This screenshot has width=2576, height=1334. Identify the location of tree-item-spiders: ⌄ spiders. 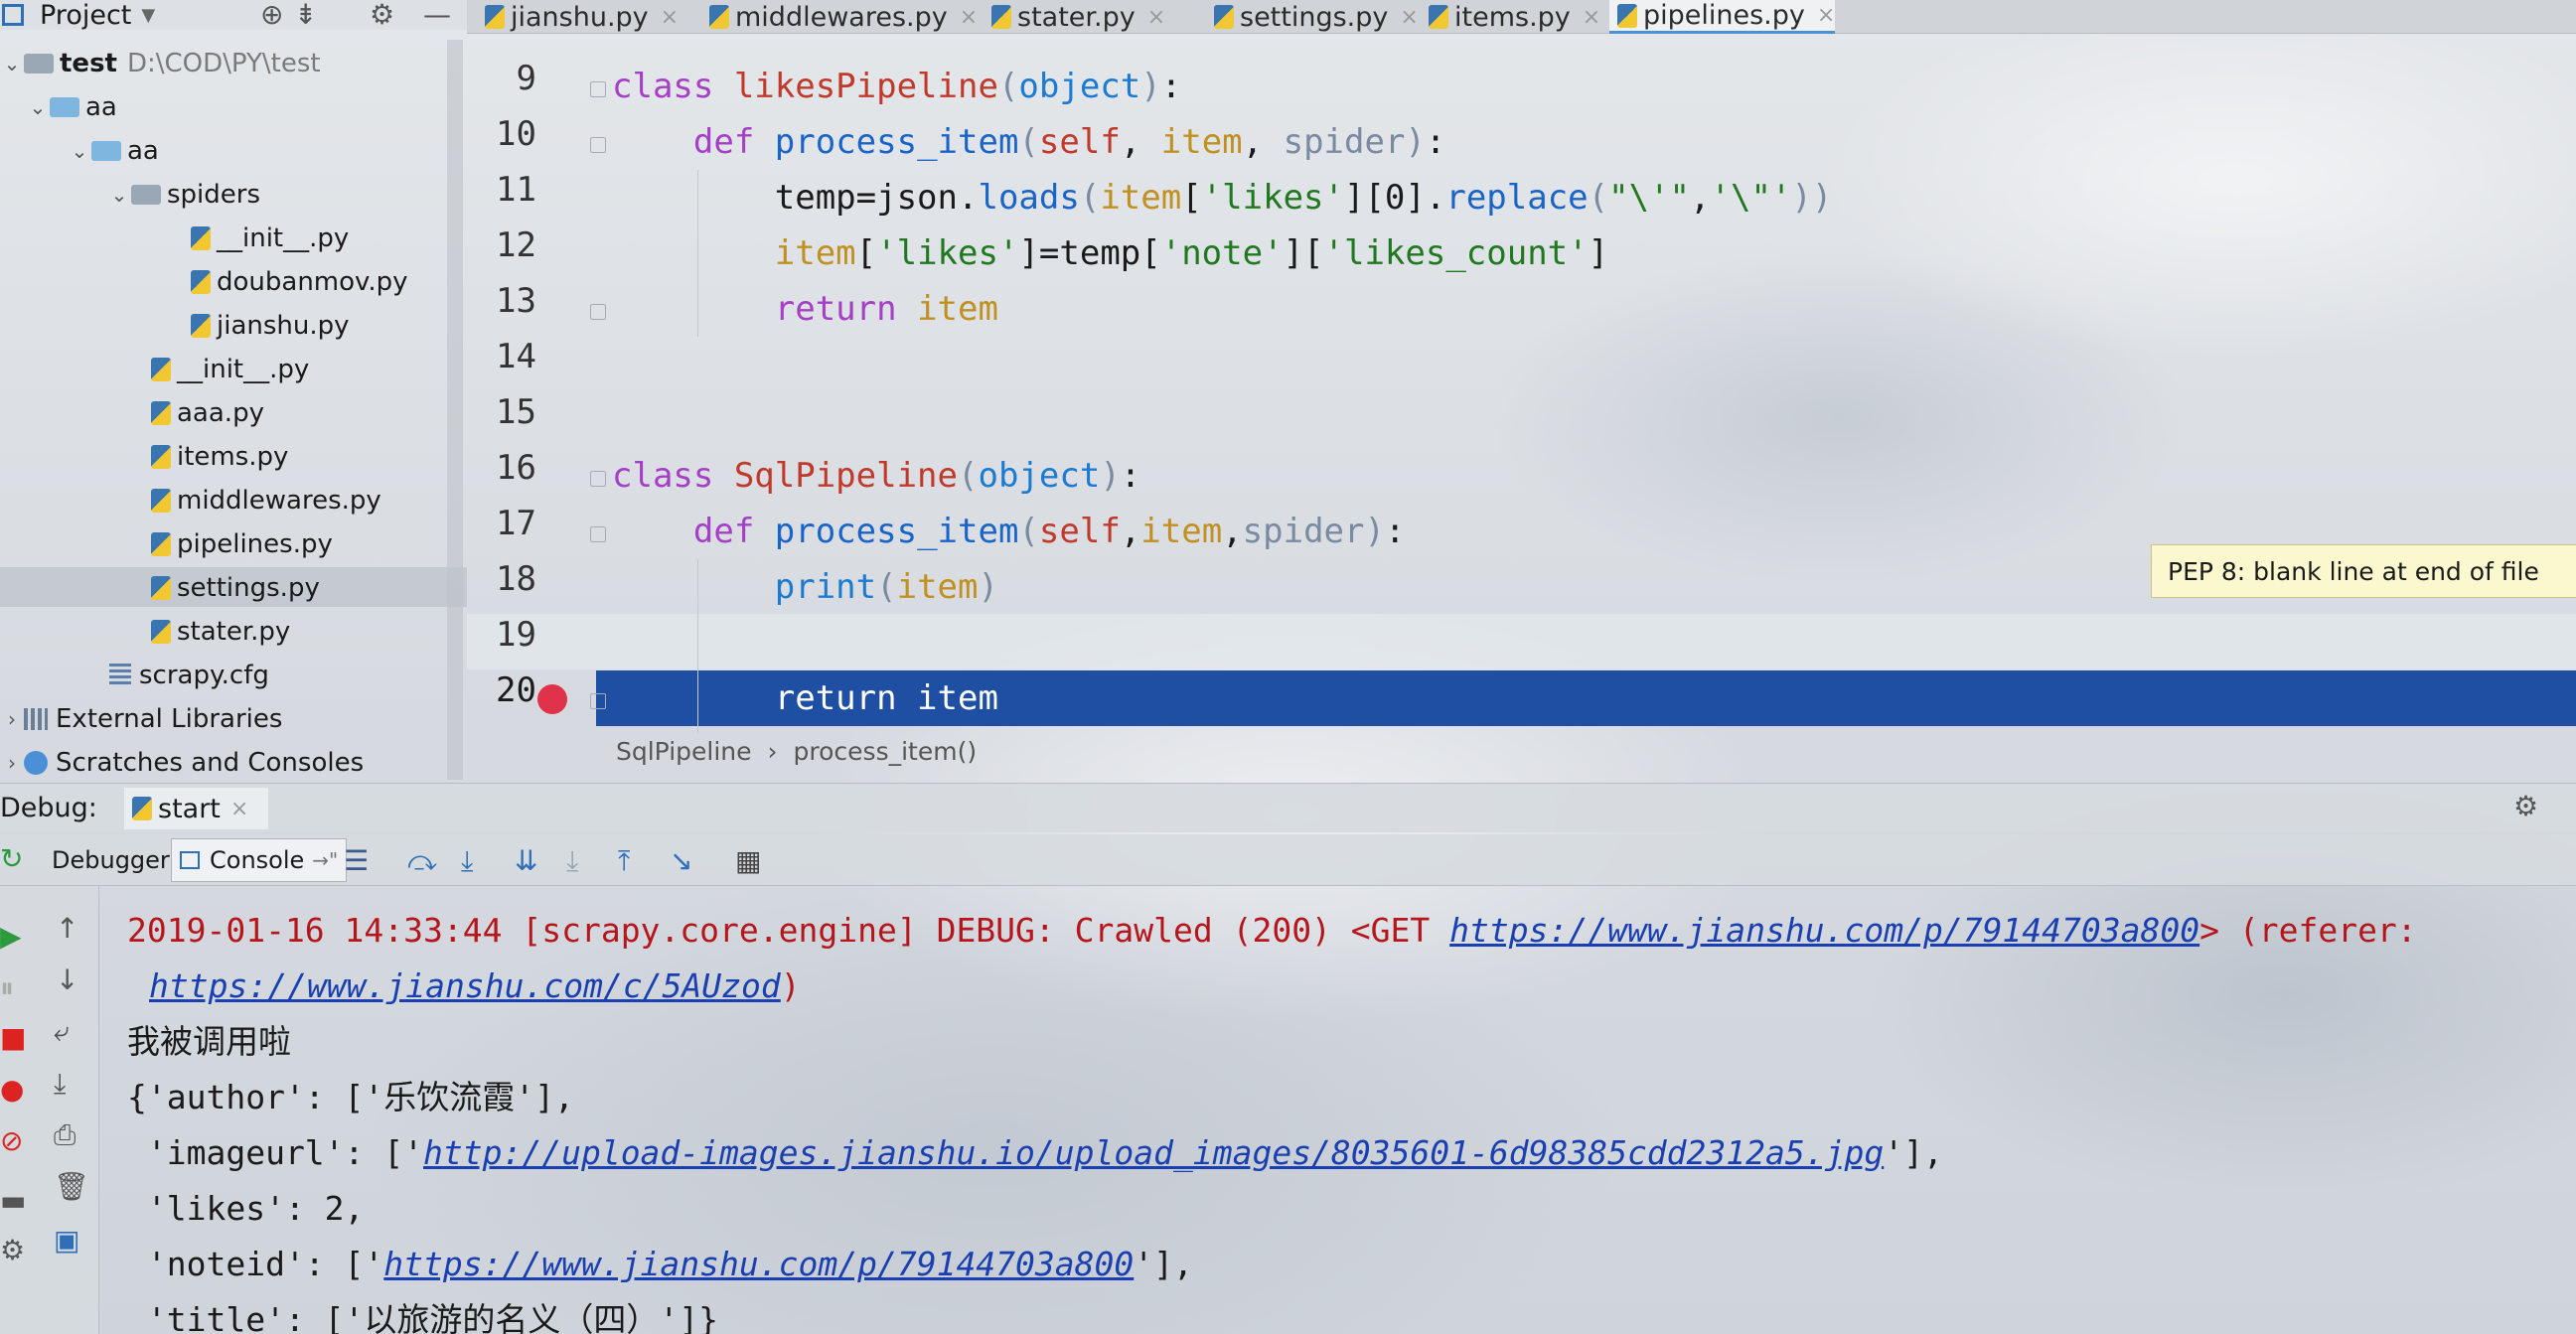
(183, 195).